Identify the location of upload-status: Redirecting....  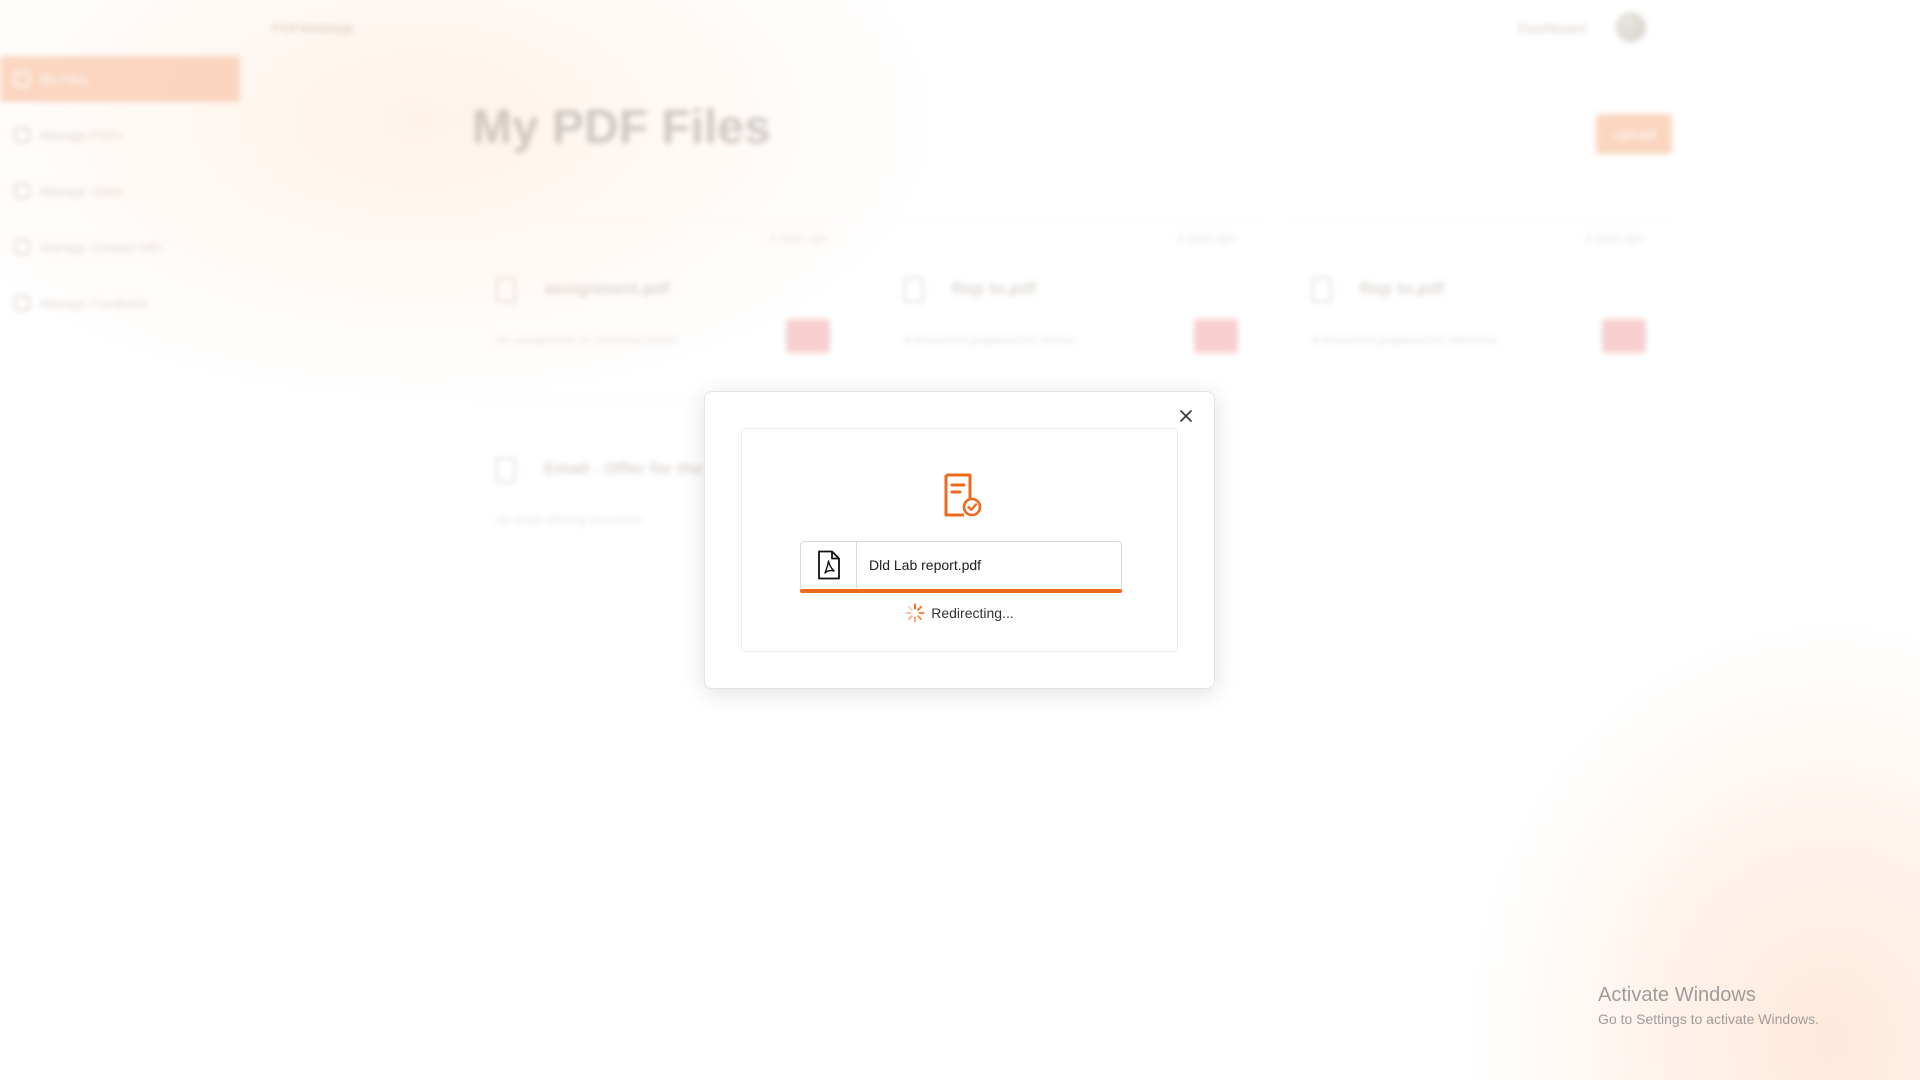
(959, 613).